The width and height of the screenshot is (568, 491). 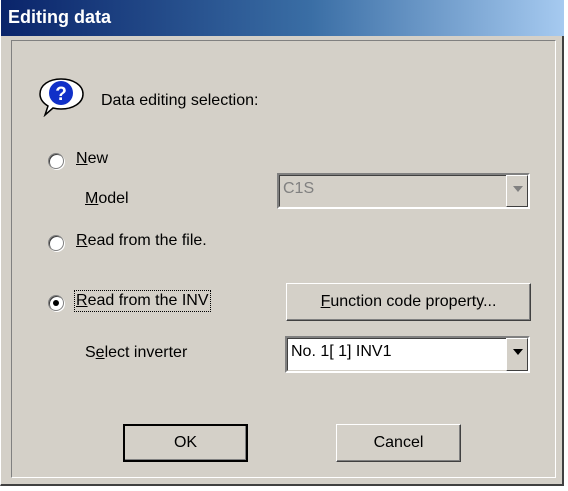 I want to click on inverter-select-value: No. 1[ 1] INV1, so click(x=341, y=351).